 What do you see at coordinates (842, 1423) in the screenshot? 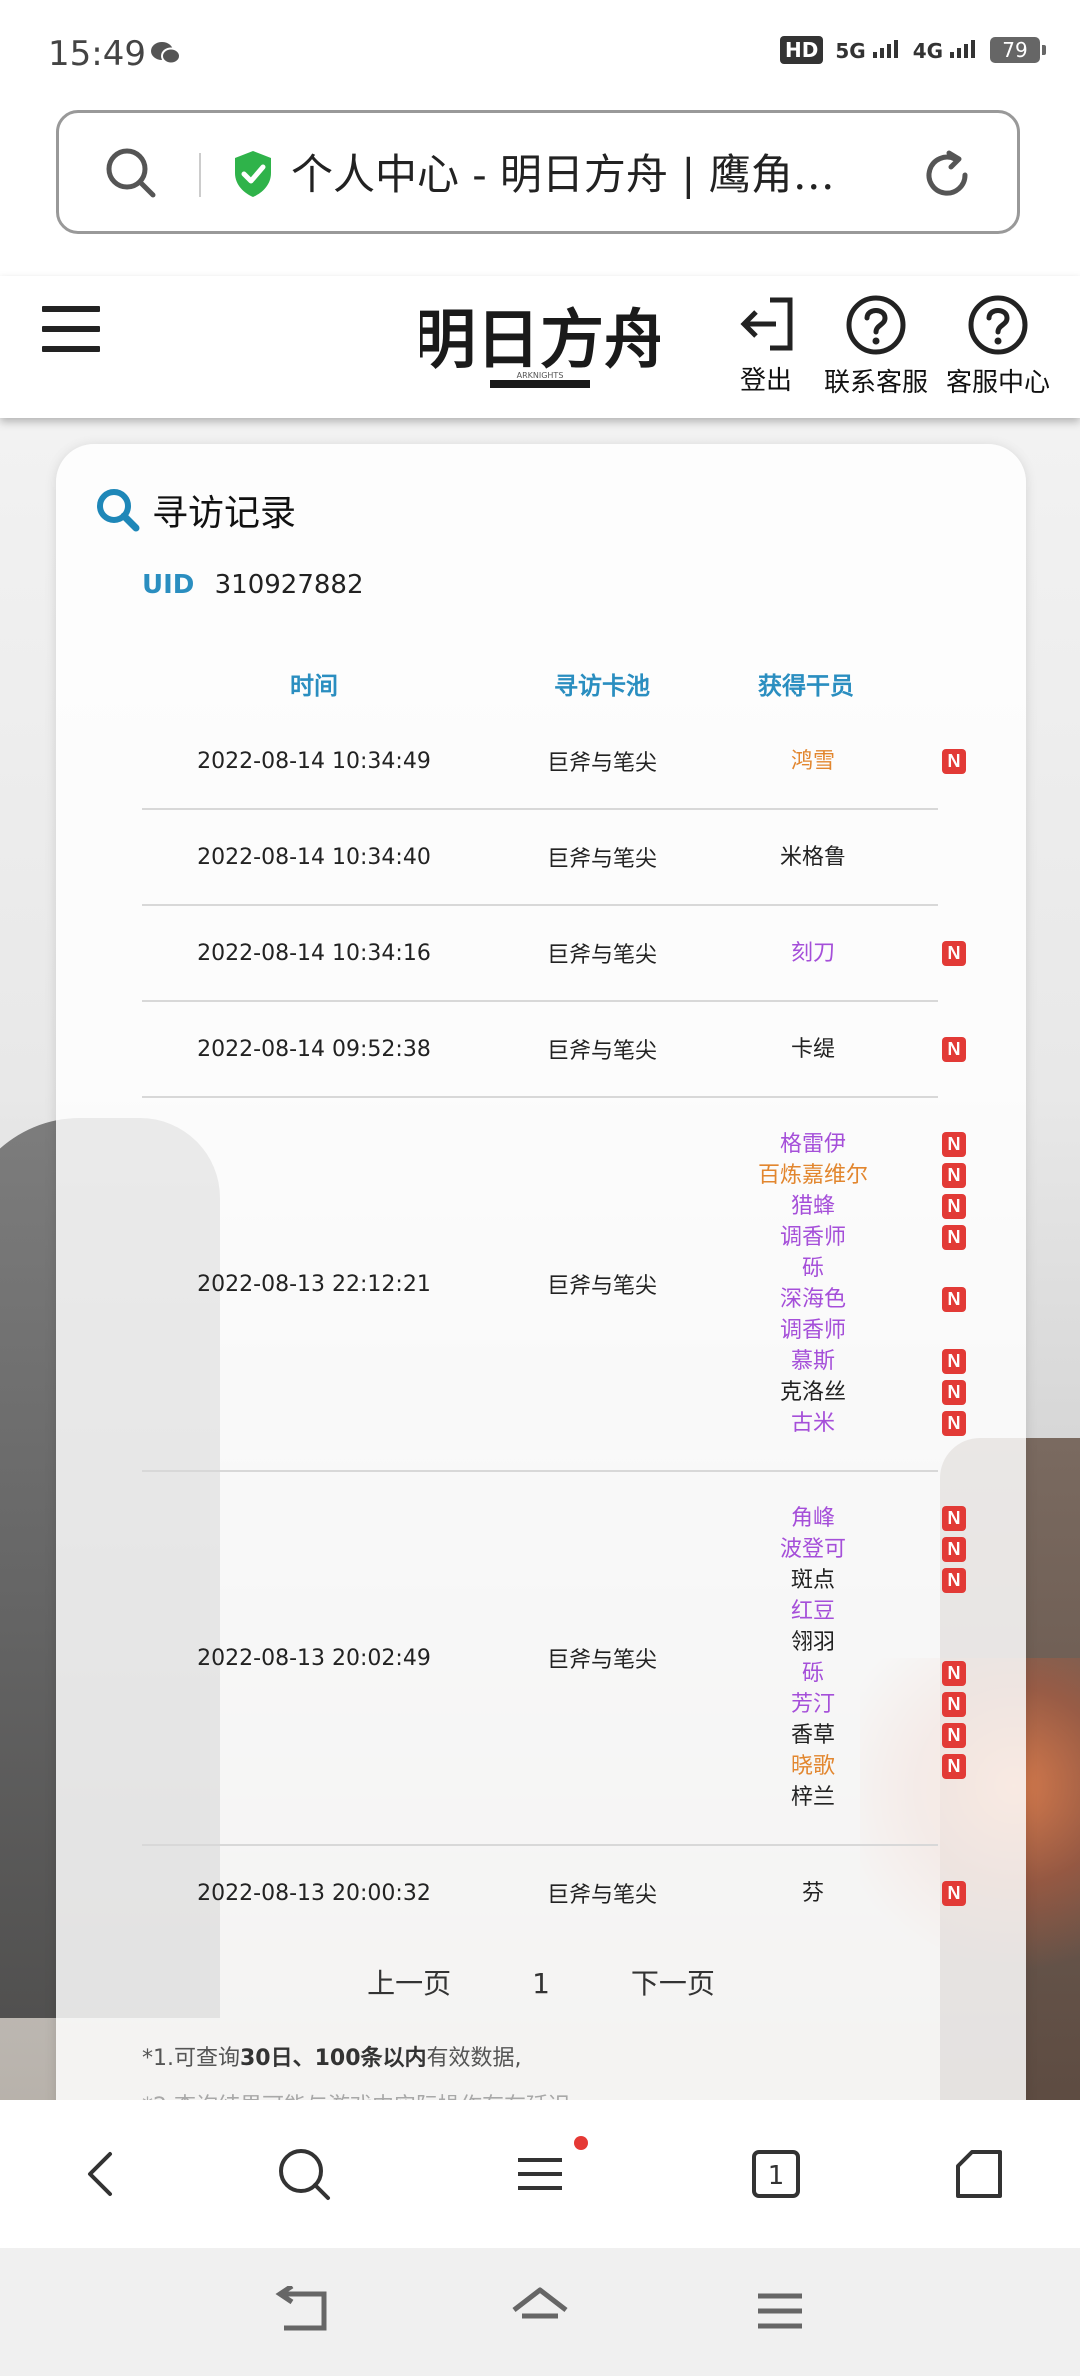
I see `operator-entry: 古米 N` at bounding box center [842, 1423].